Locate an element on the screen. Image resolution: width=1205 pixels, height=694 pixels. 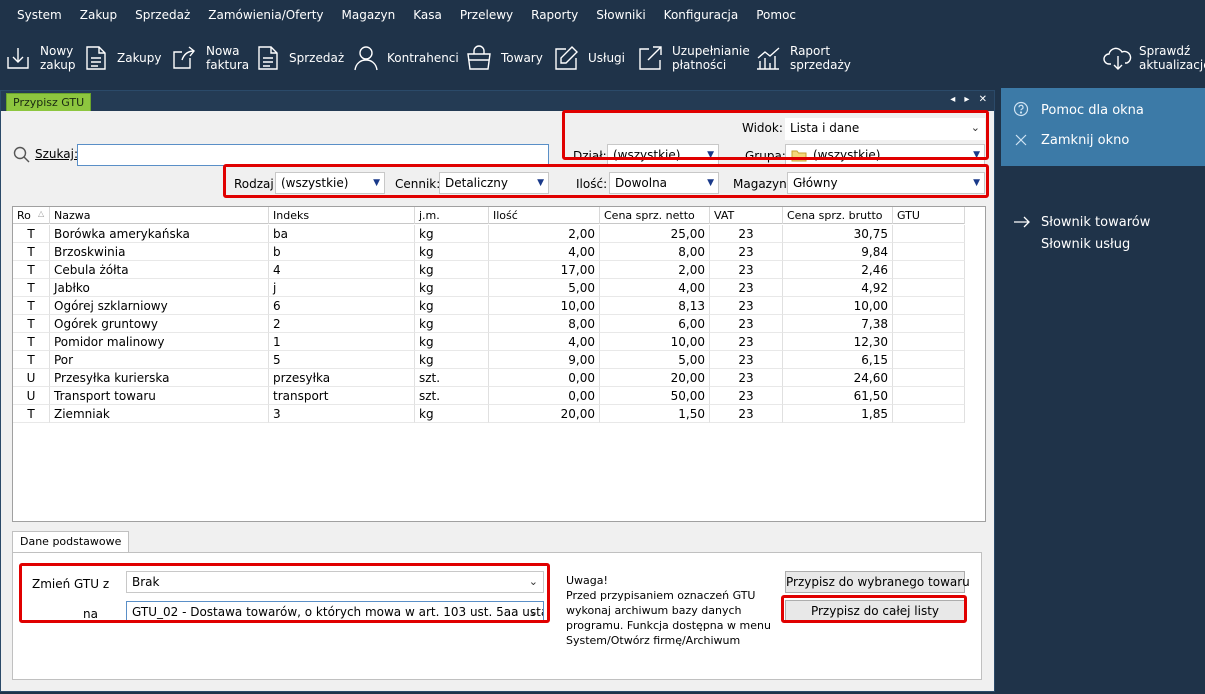
ilosc-value: Dowolna is located at coordinates (641, 183).